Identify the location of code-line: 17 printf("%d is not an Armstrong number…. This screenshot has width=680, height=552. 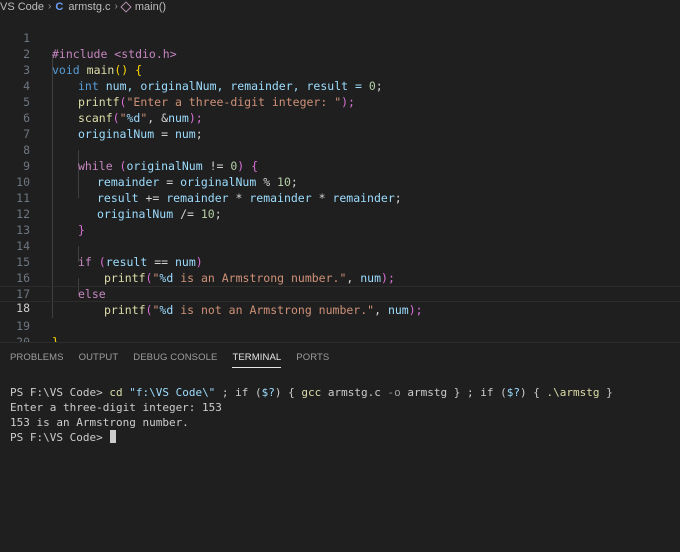
(340, 293).